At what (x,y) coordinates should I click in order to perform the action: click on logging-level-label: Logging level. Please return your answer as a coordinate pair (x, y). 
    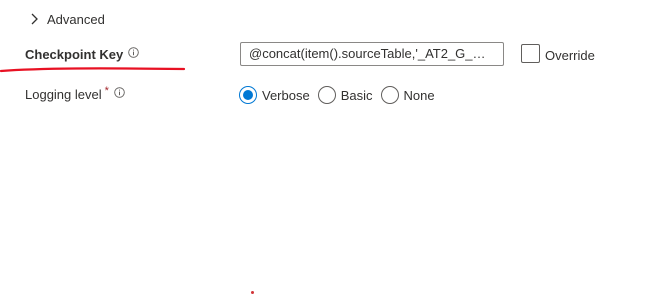
    Looking at the image, I should click on (63, 94).